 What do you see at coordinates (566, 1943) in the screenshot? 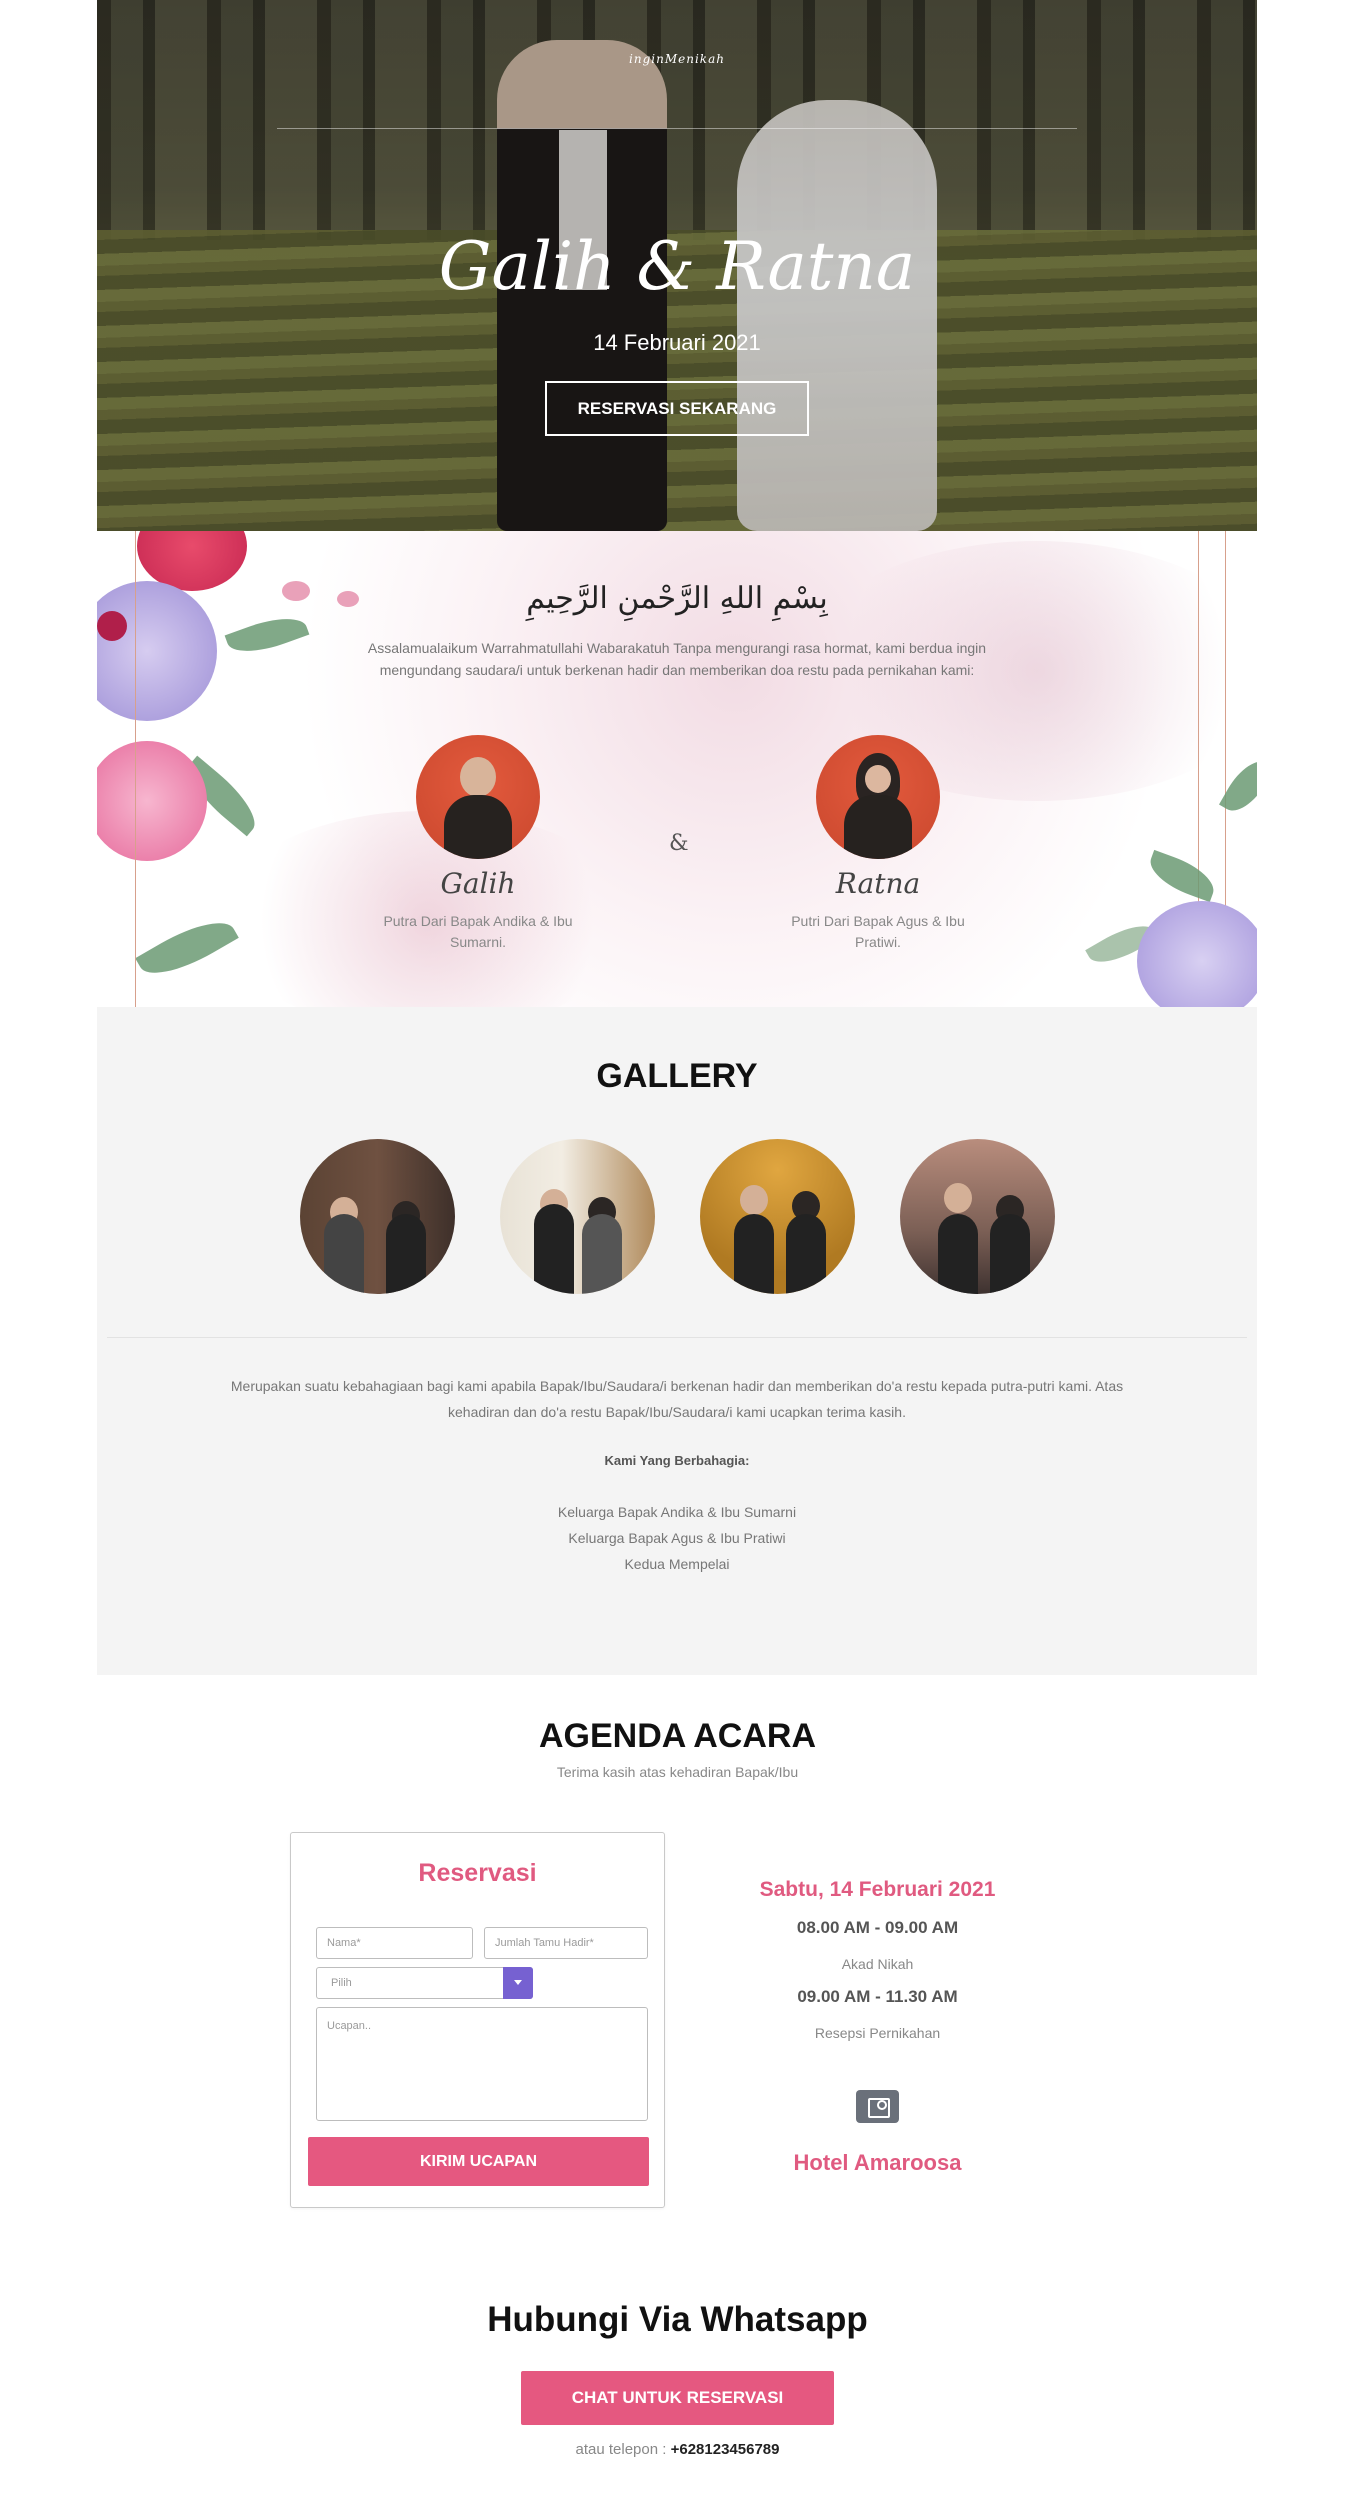
I see `guest-count-input: Jumlah Tamu Hadir*` at bounding box center [566, 1943].